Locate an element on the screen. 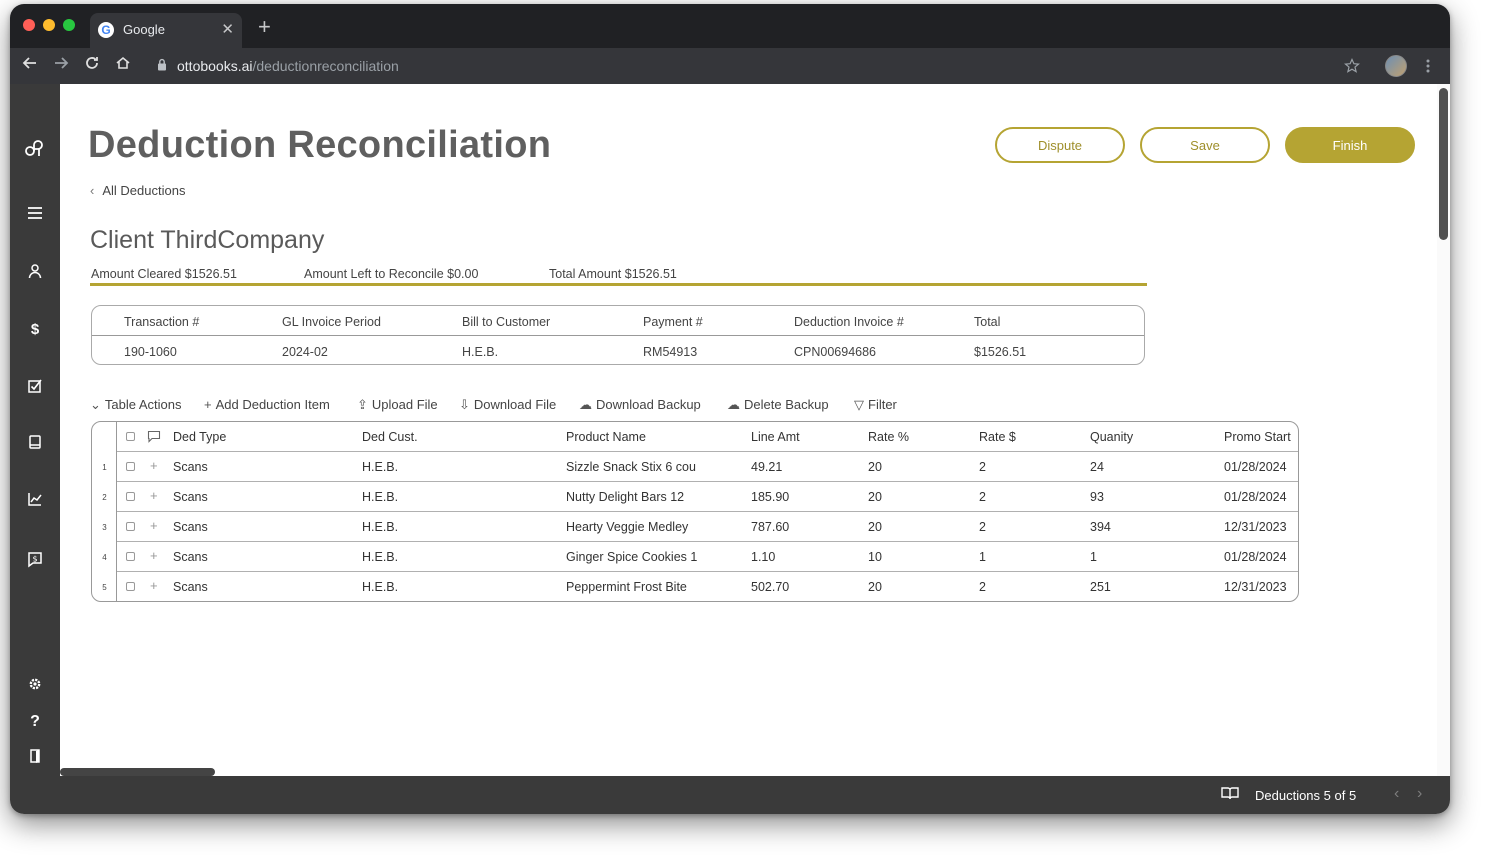  horizontal-scrollbar is located at coordinates (137, 772).